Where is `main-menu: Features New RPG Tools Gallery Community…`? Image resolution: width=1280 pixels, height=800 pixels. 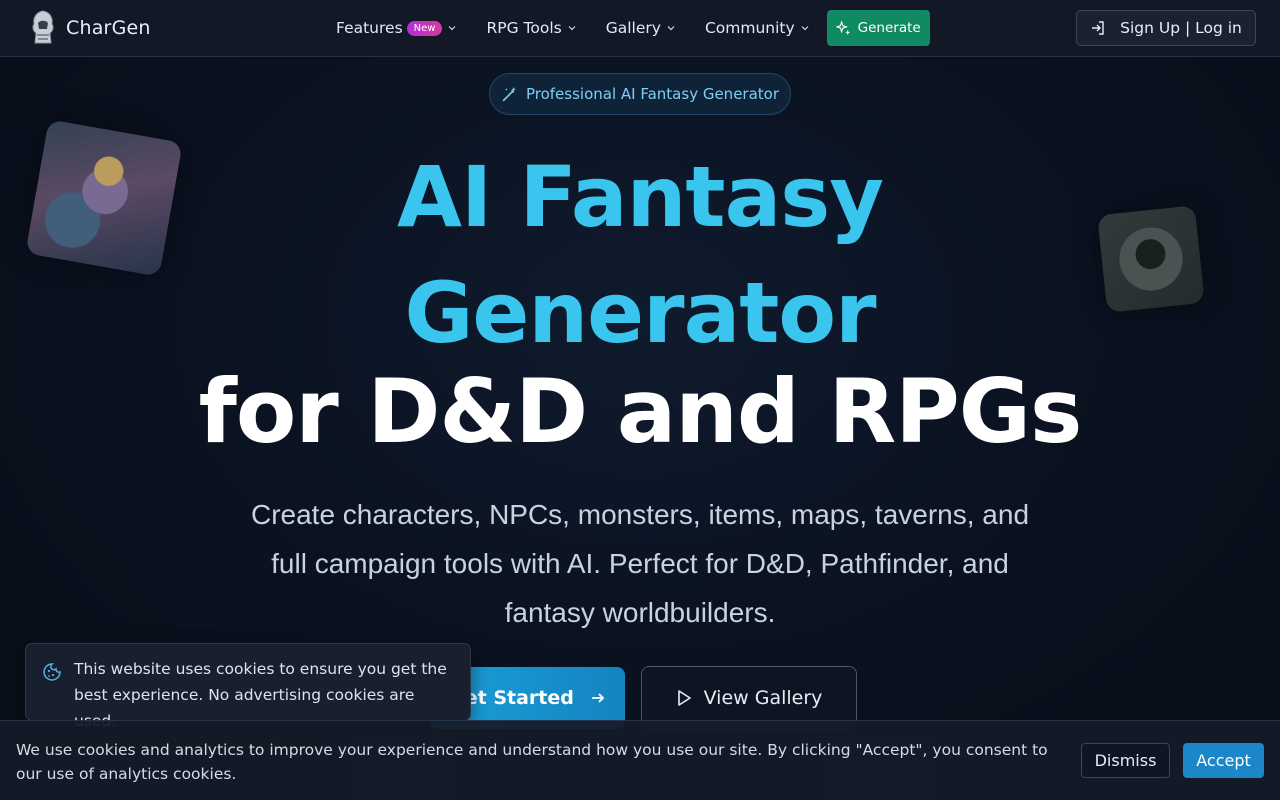
main-menu: Features New RPG Tools Gallery Community… is located at coordinates (633, 28).